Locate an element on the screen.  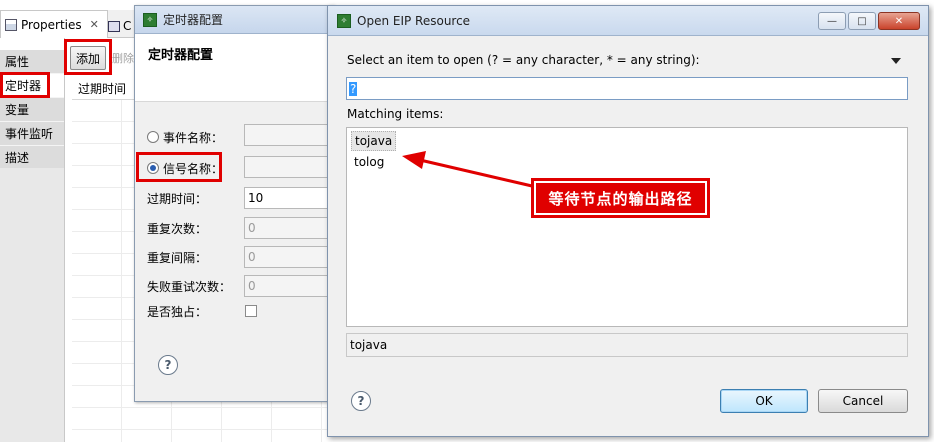
repeat-count-row: 重复次数： is located at coordinates (177, 228).